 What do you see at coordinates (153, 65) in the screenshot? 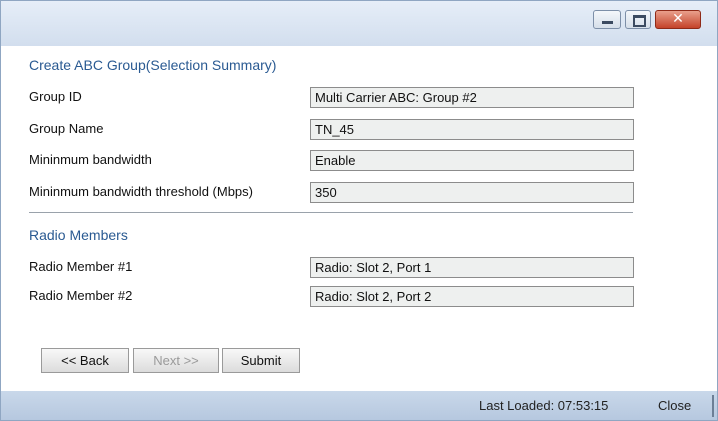
I see `summary-title: Create ABC Group(Selection Summary)` at bounding box center [153, 65].